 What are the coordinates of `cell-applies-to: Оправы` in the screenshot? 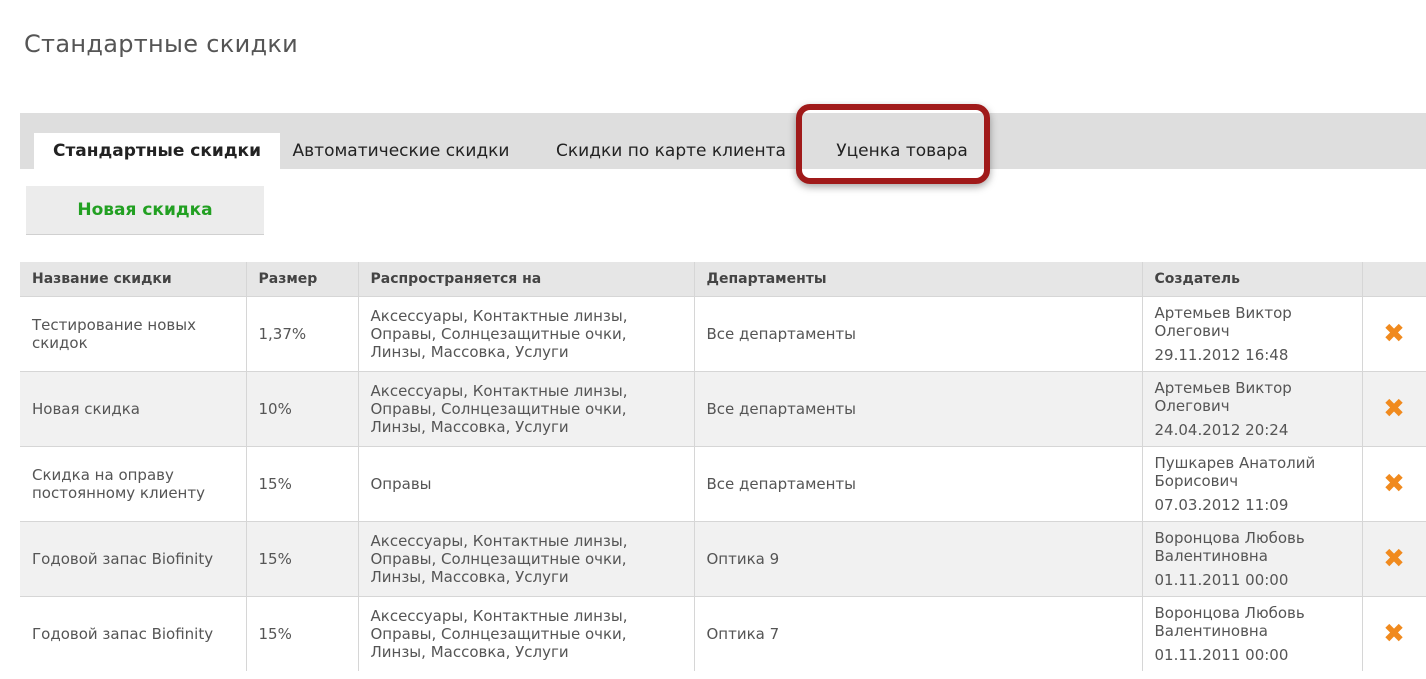 It's located at (526, 484).